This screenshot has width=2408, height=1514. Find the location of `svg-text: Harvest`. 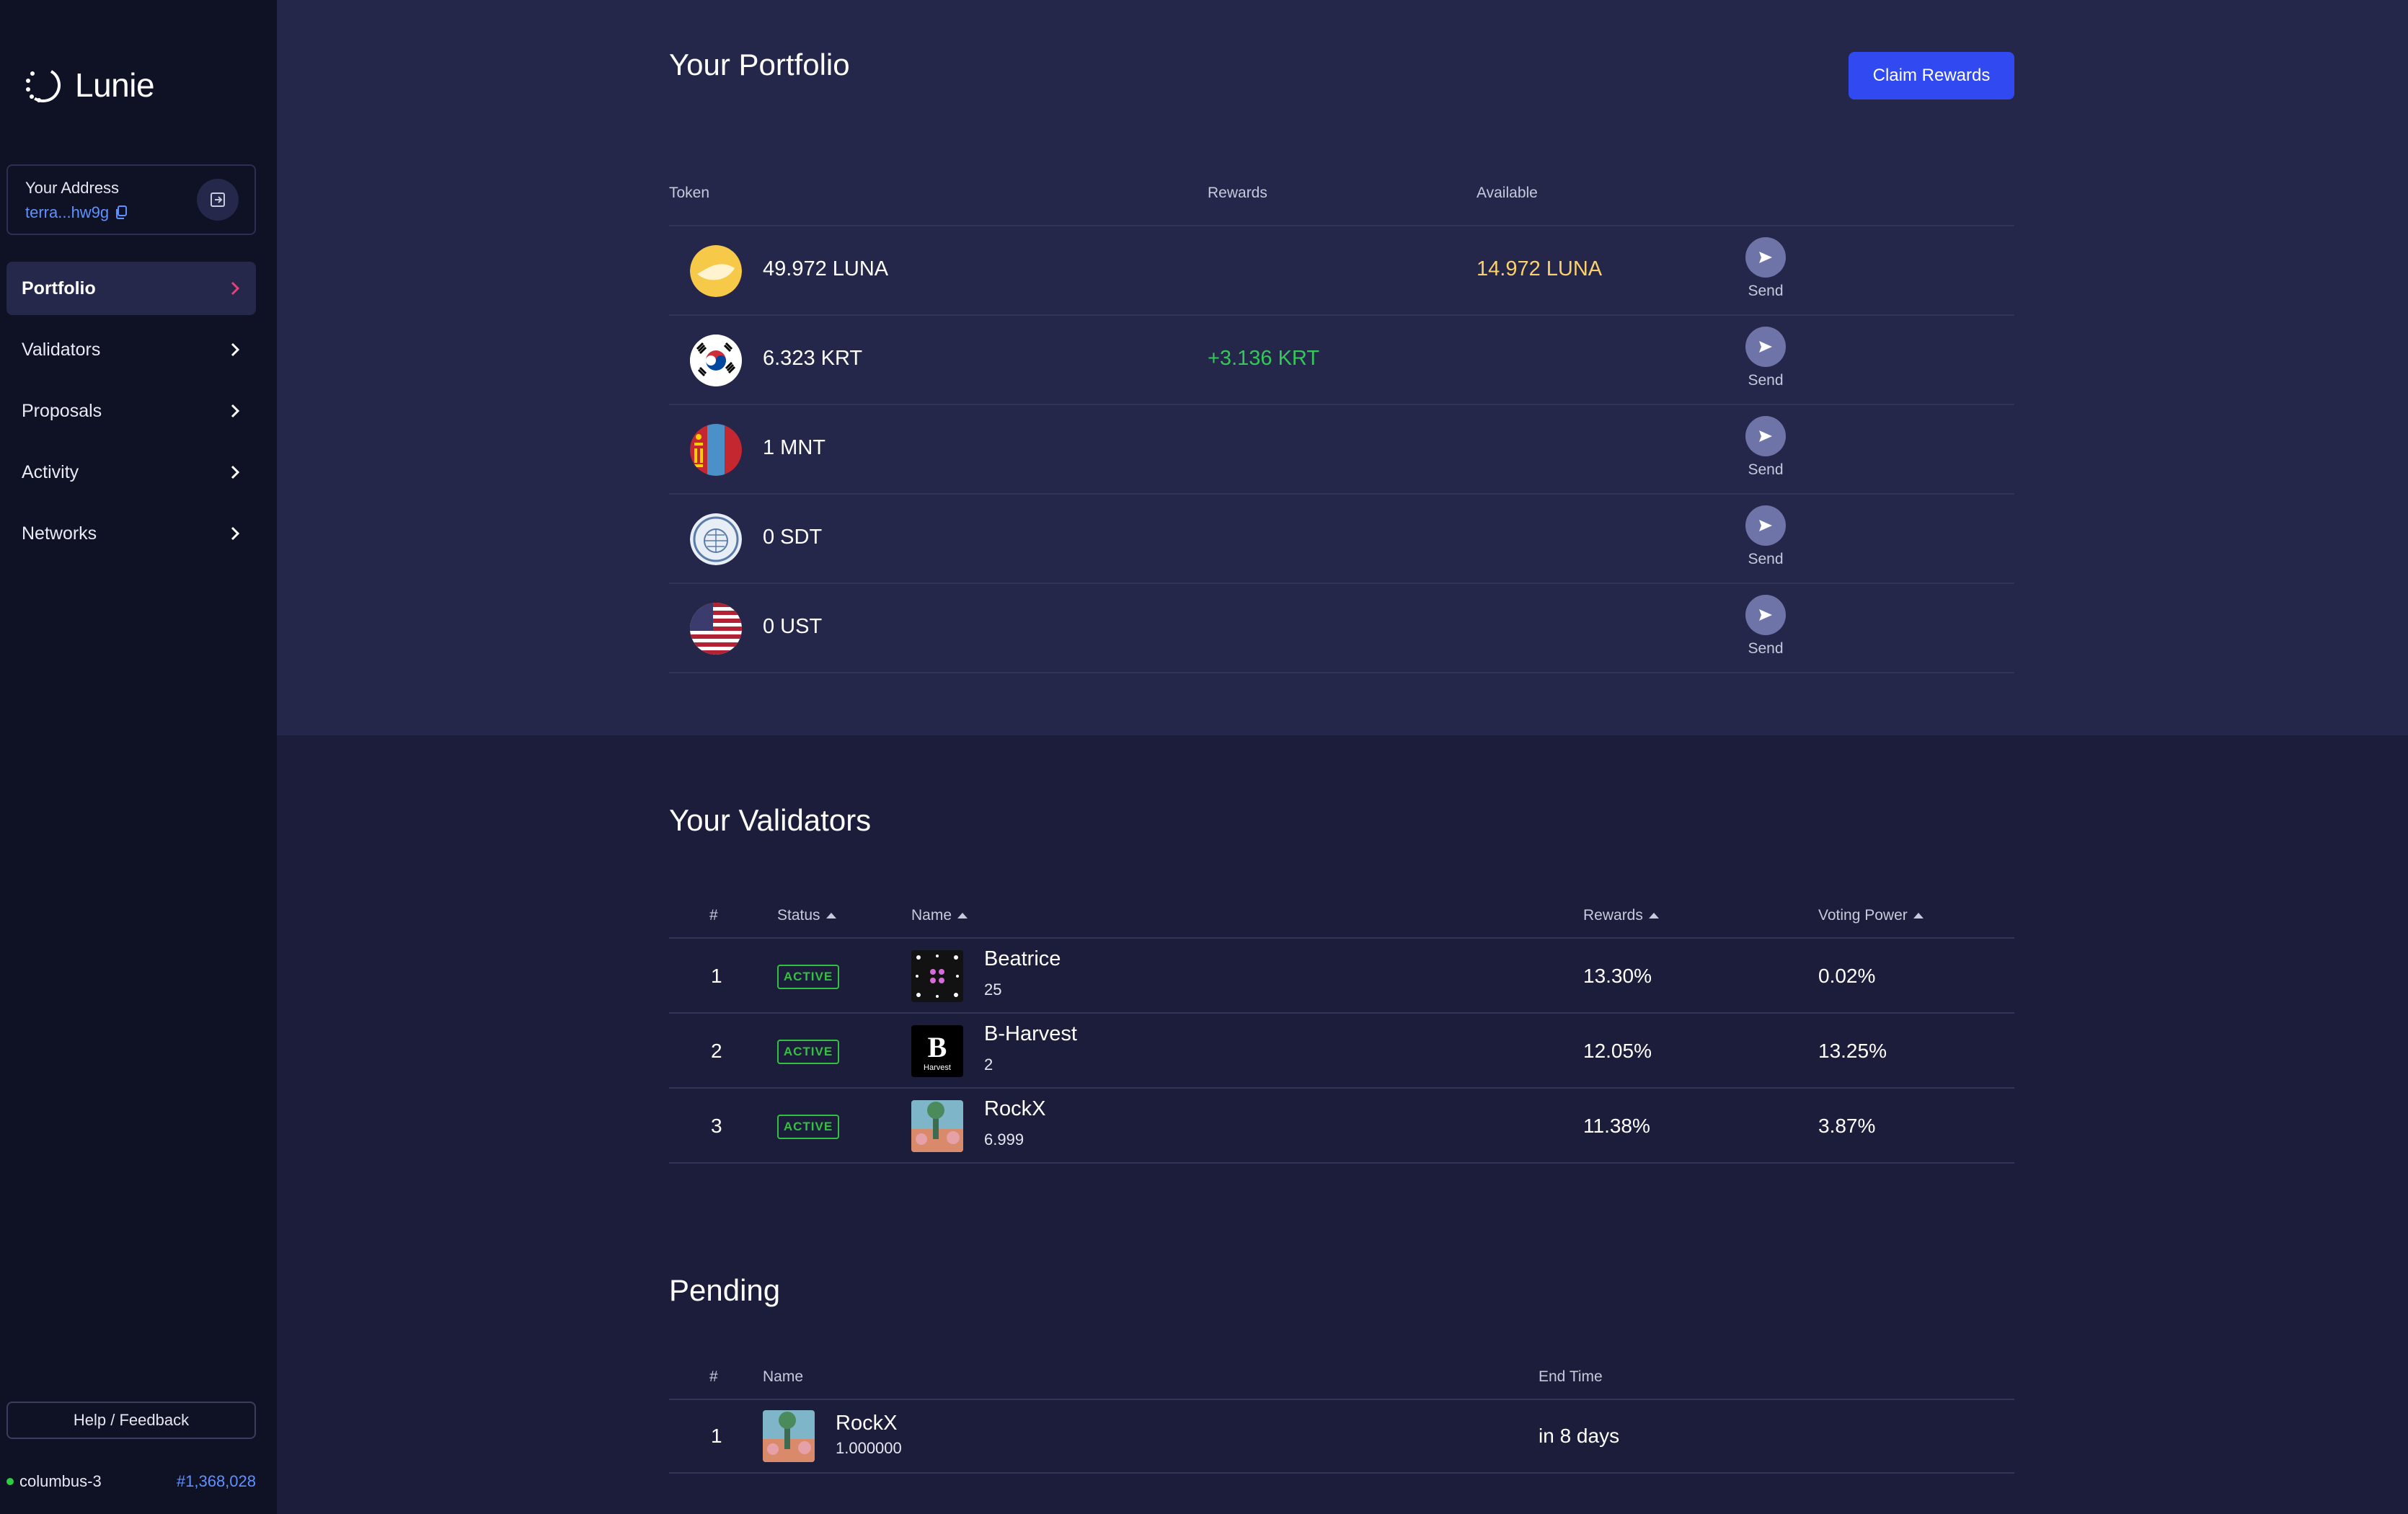

svg-text: Harvest is located at coordinates (937, 1067).